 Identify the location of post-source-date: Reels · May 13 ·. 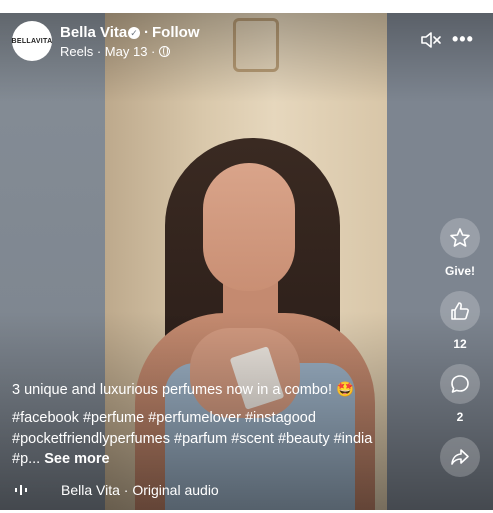
(108, 51).